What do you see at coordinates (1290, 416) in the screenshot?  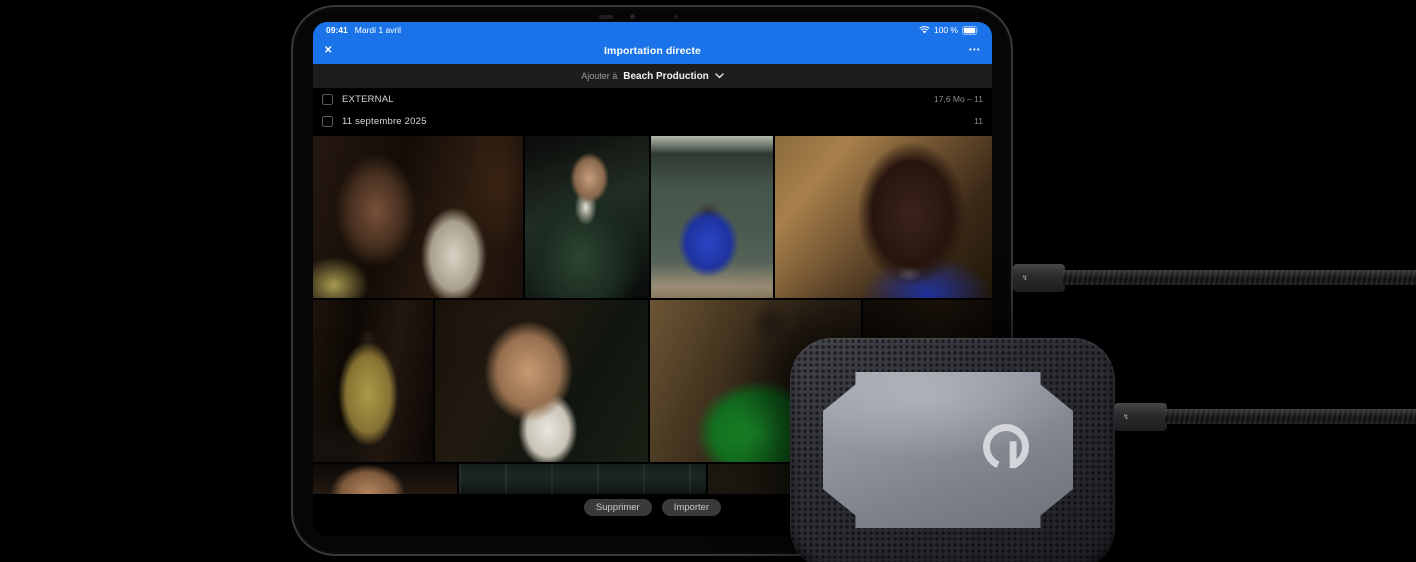 I see `braided-cable-ssd` at bounding box center [1290, 416].